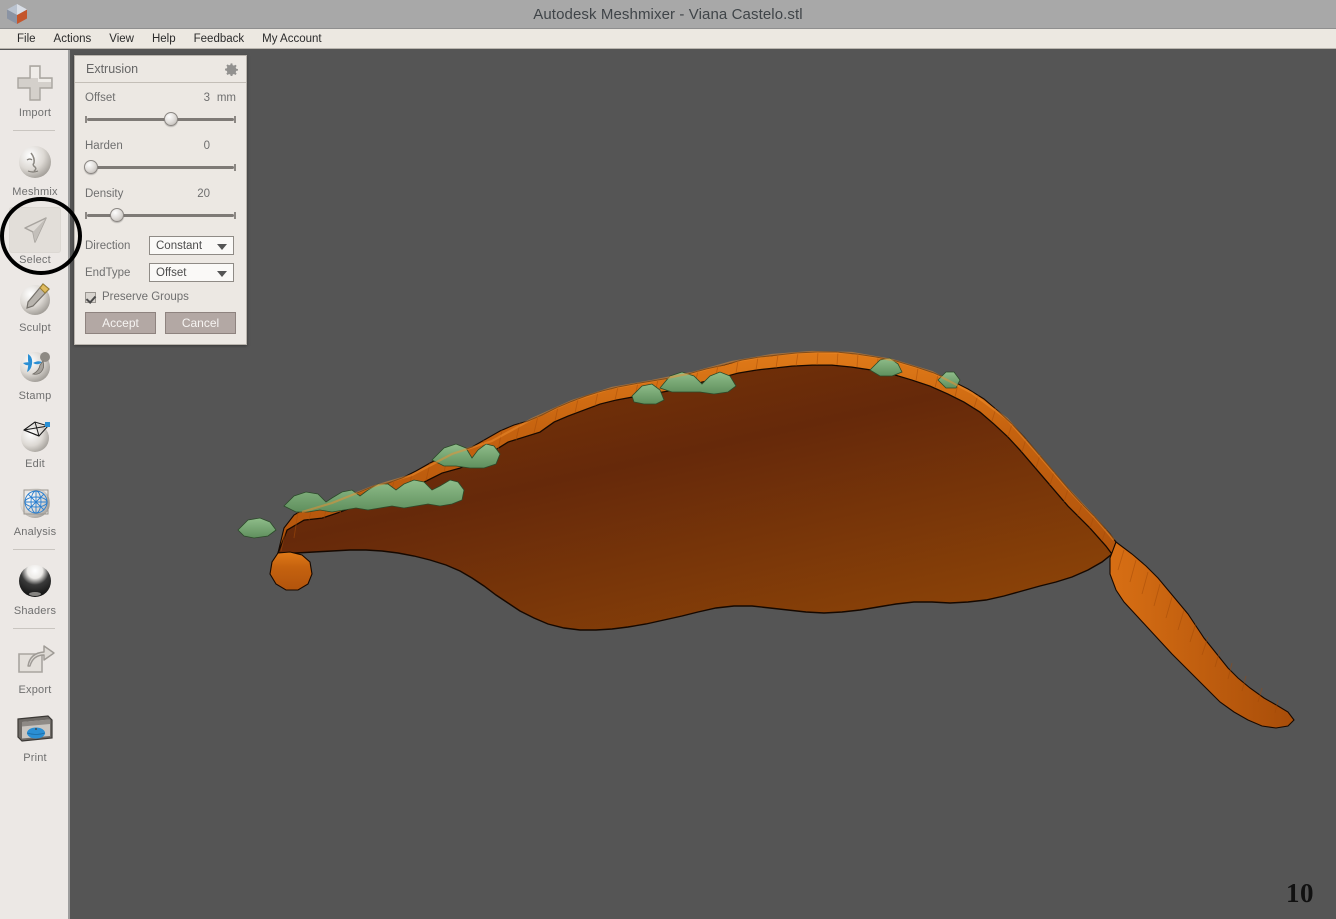  Describe the element at coordinates (104, 146) in the screenshot. I see `harden-label: Harden` at that location.